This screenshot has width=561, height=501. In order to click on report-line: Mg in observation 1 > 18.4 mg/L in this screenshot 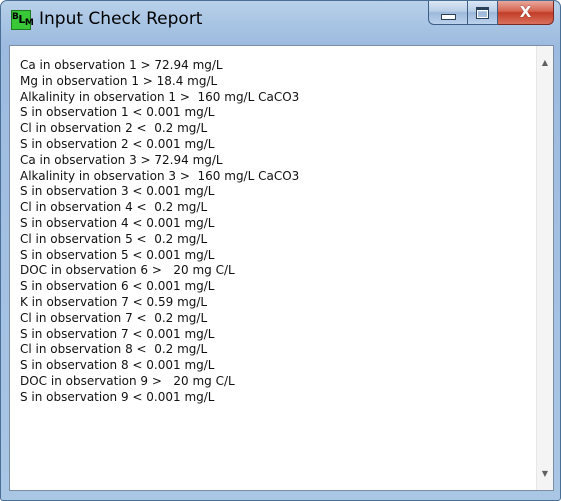, I will do `click(119, 80)`.